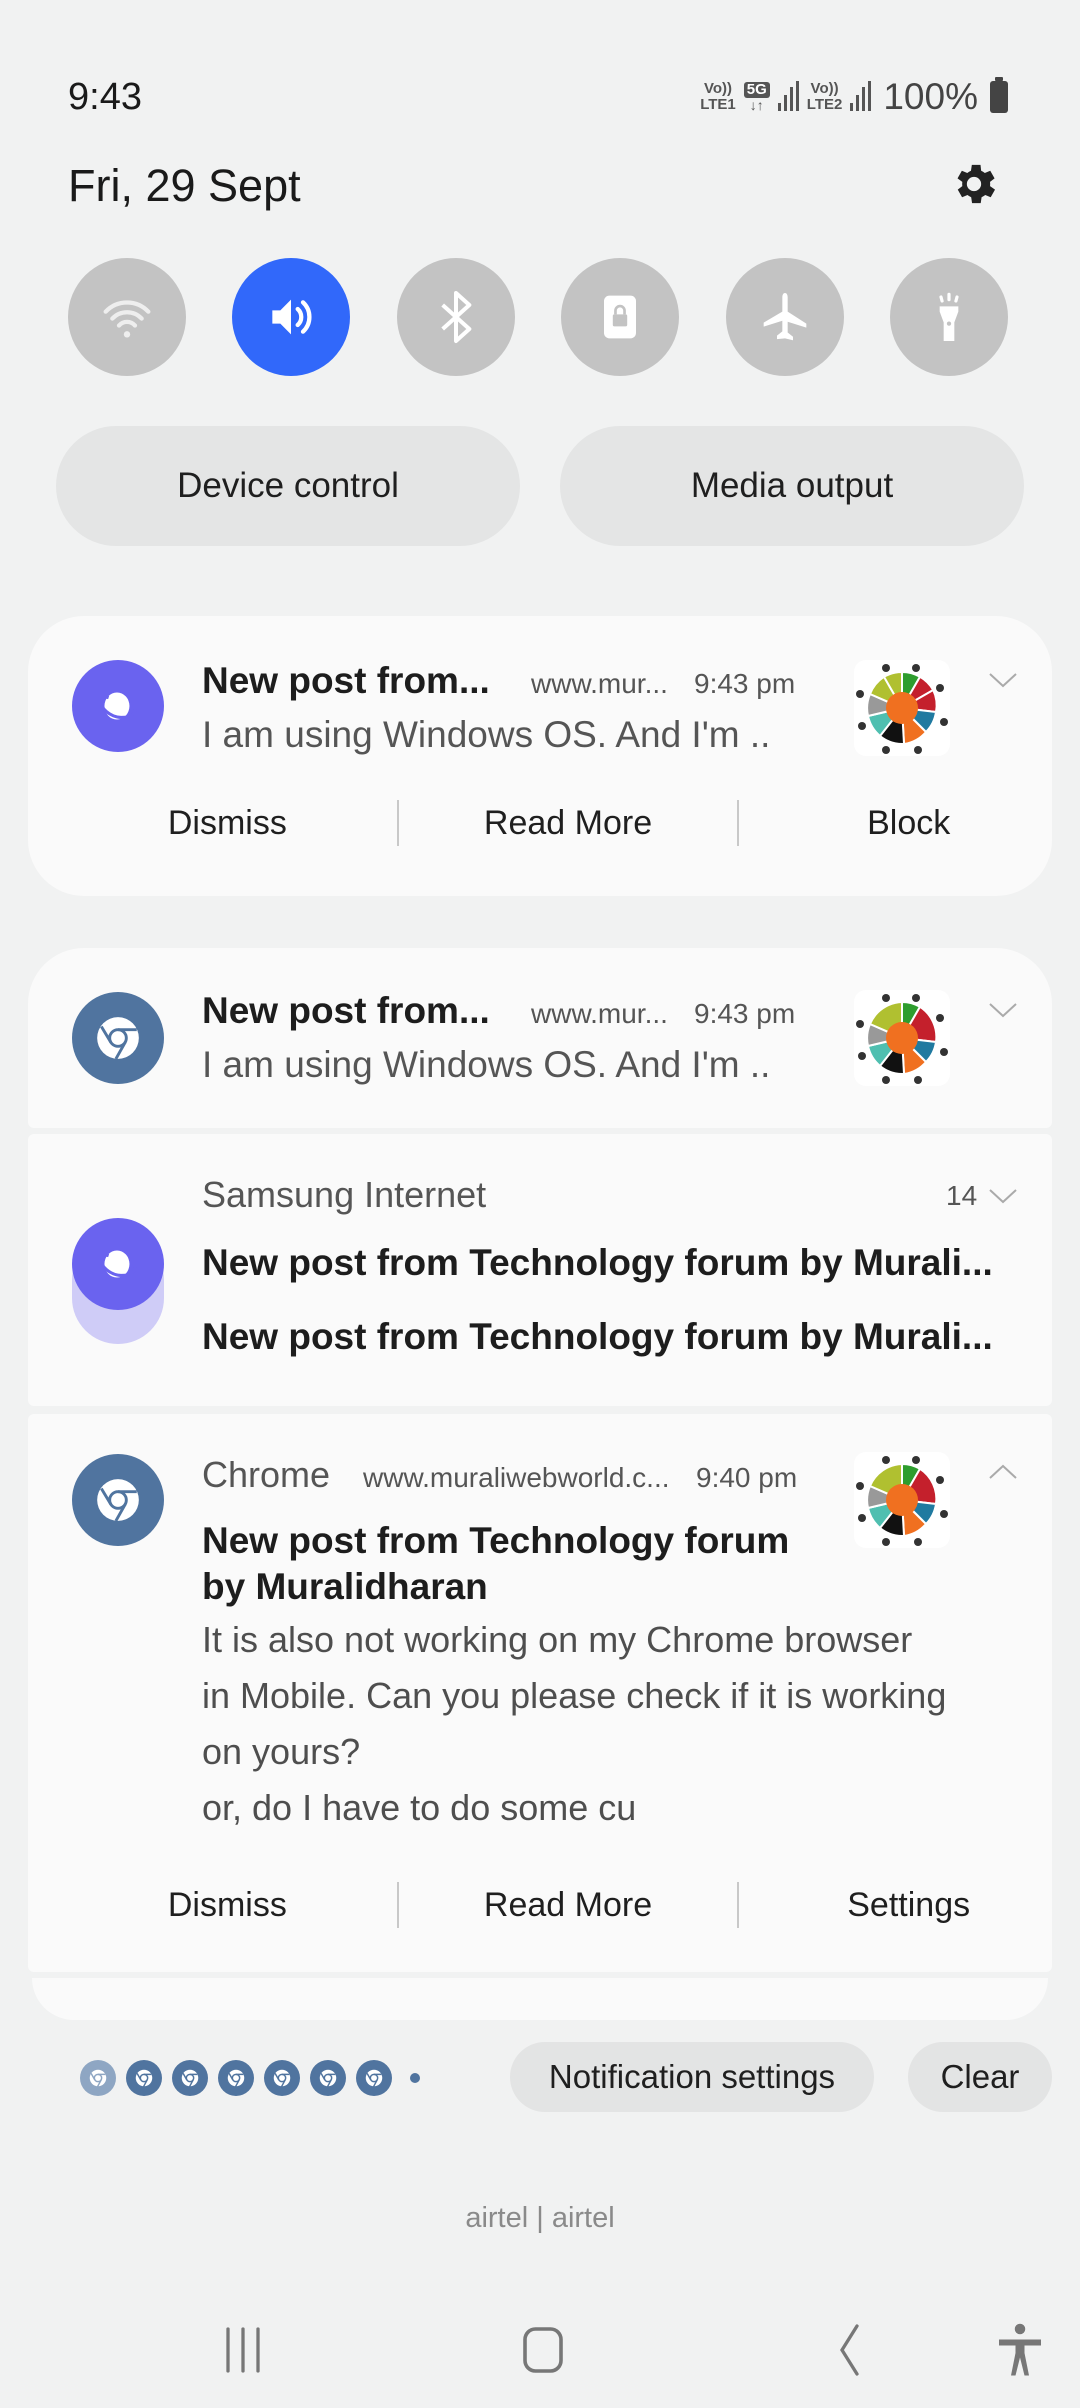  What do you see at coordinates (105, 97) in the screenshot?
I see `status-time: 9:43` at bounding box center [105, 97].